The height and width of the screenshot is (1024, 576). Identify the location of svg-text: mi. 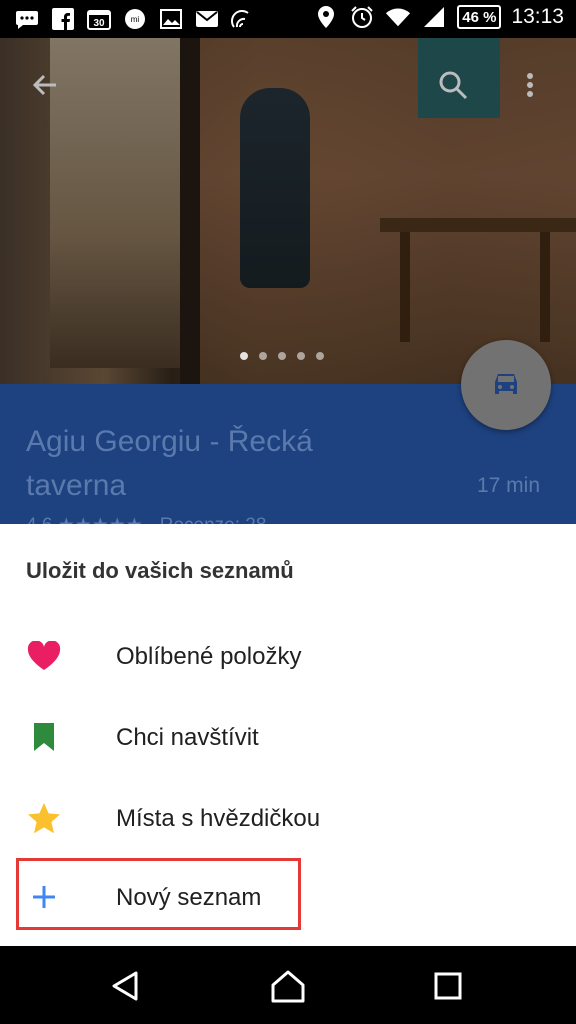
(135, 19).